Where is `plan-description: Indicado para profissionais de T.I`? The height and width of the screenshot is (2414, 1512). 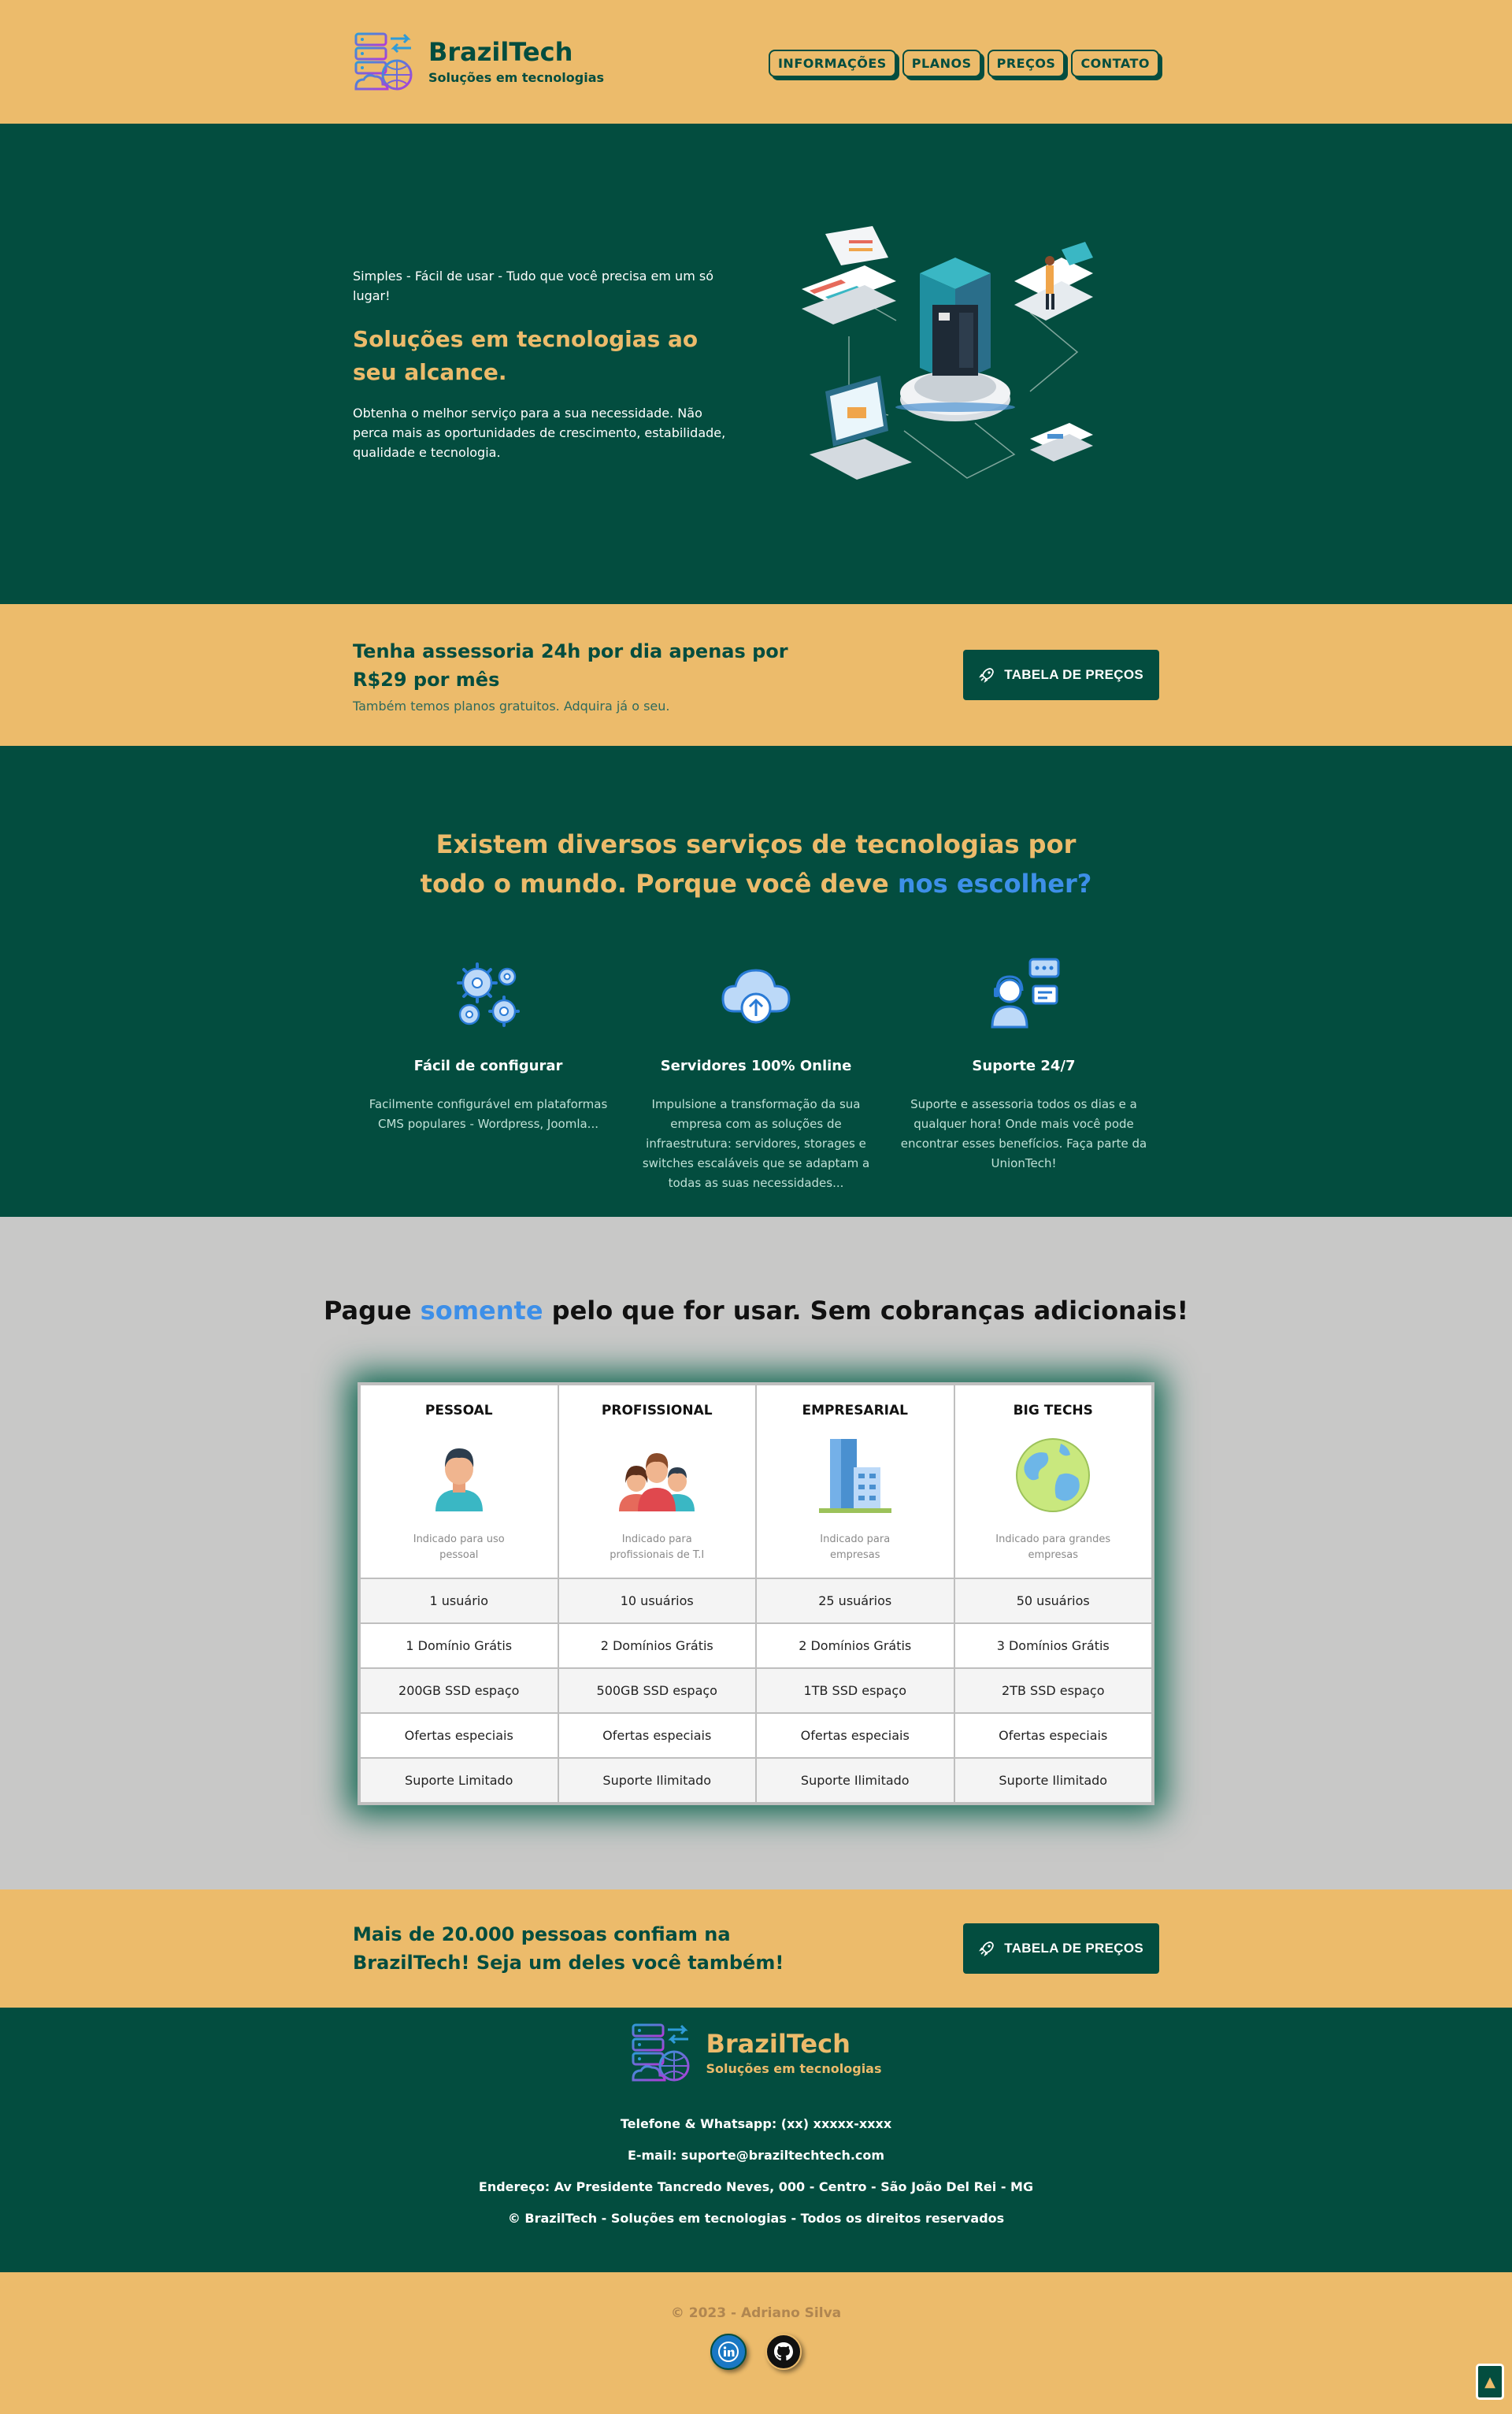 plan-description: Indicado para profissionais de T.I is located at coordinates (657, 1547).